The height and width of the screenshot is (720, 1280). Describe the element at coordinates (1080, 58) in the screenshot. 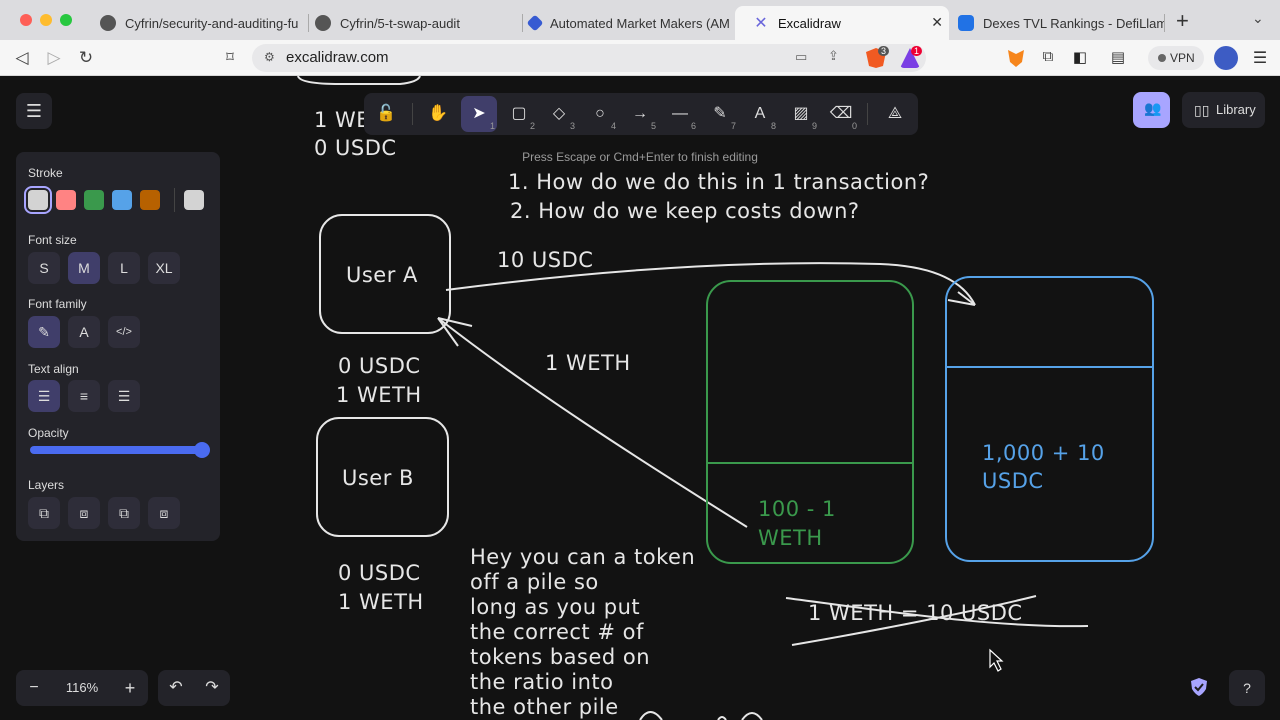

I see `sidebar-icon: ◧` at that location.